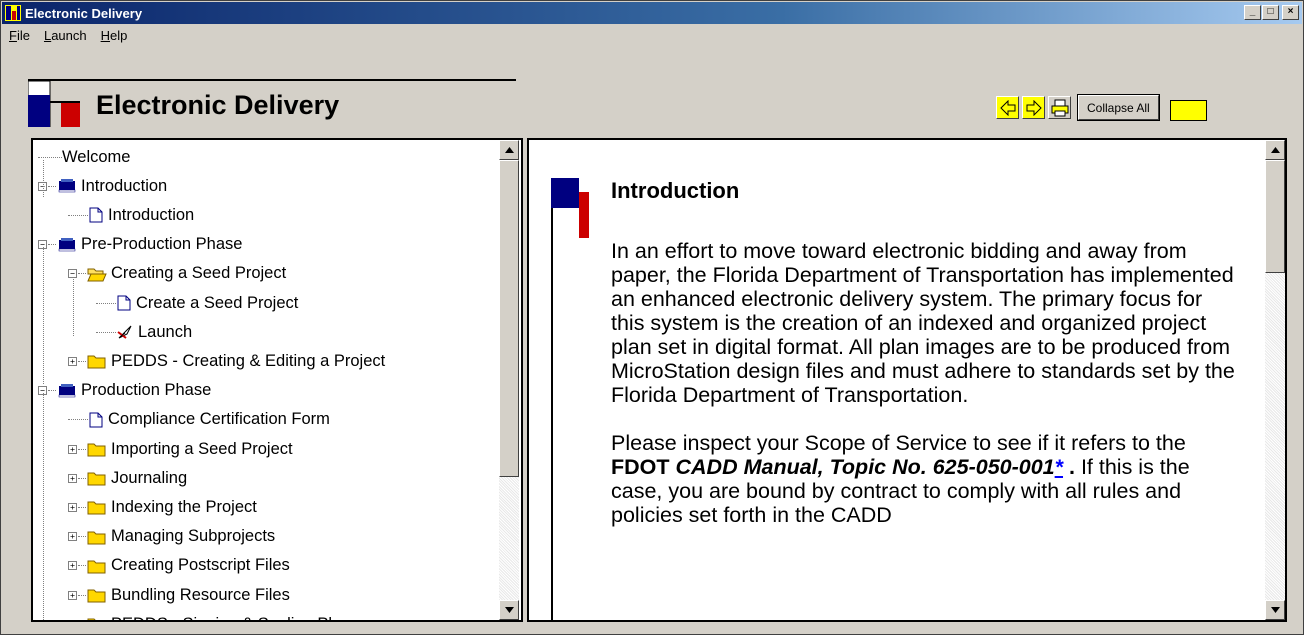 The image size is (1304, 635). What do you see at coordinates (199, 420) in the screenshot?
I see `tree-node: Compliance Certification Form` at bounding box center [199, 420].